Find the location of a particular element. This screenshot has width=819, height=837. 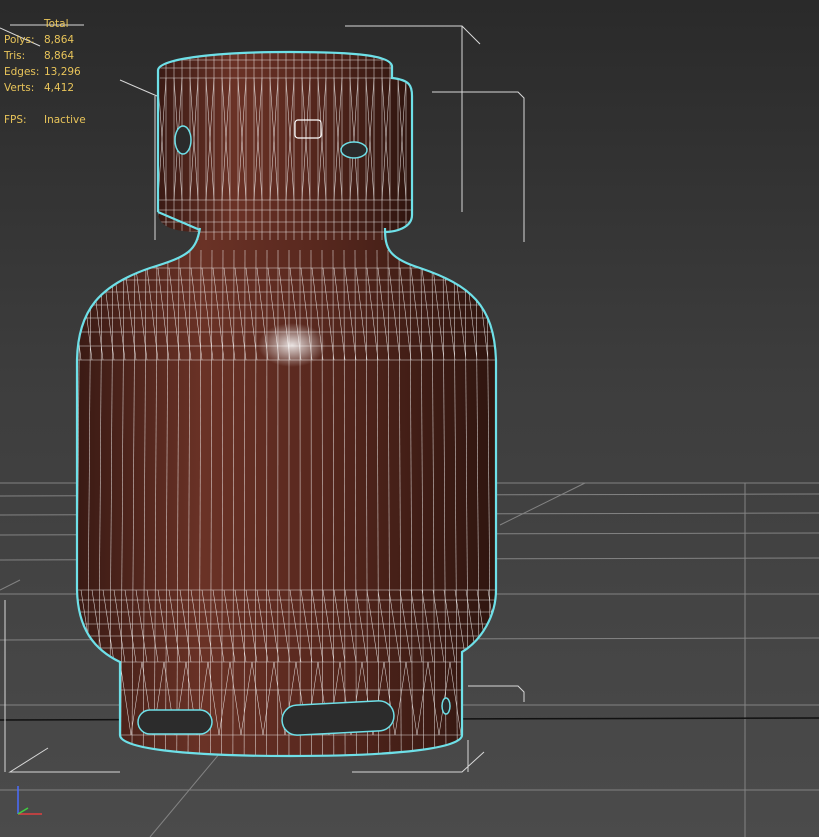

xyz-axis-icon is located at coordinates (29, 800).